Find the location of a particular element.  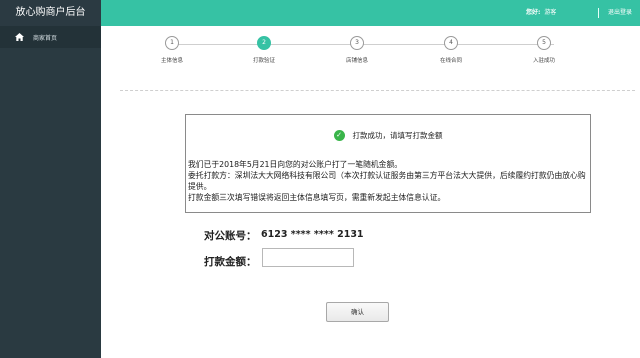

header-divider is located at coordinates (598, 13).